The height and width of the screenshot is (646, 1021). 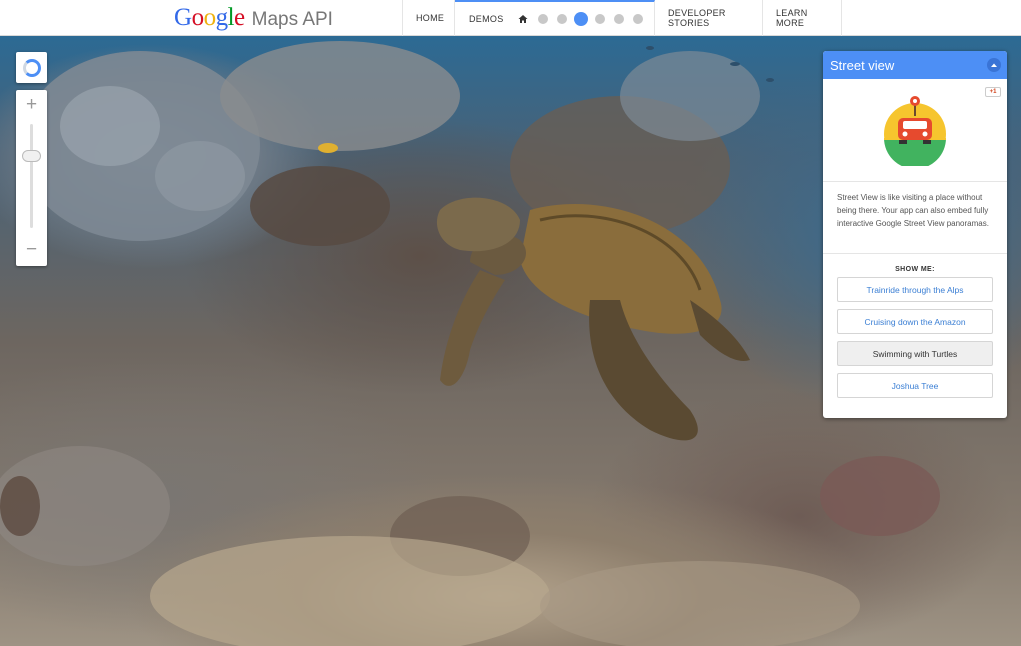 I want to click on option-joshua-tree: Joshua Tree, so click(x=915, y=385).